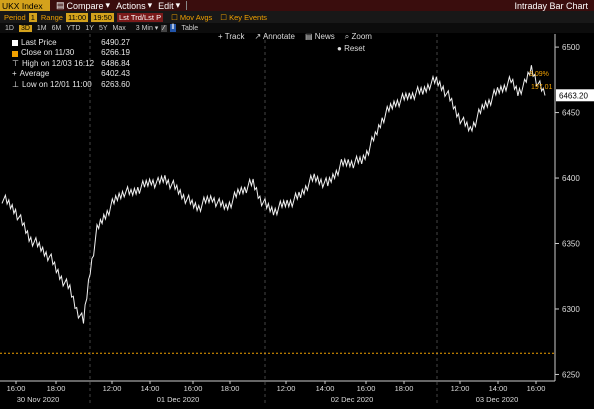  I want to click on last-value-label: 6463.20, so click(573, 95).